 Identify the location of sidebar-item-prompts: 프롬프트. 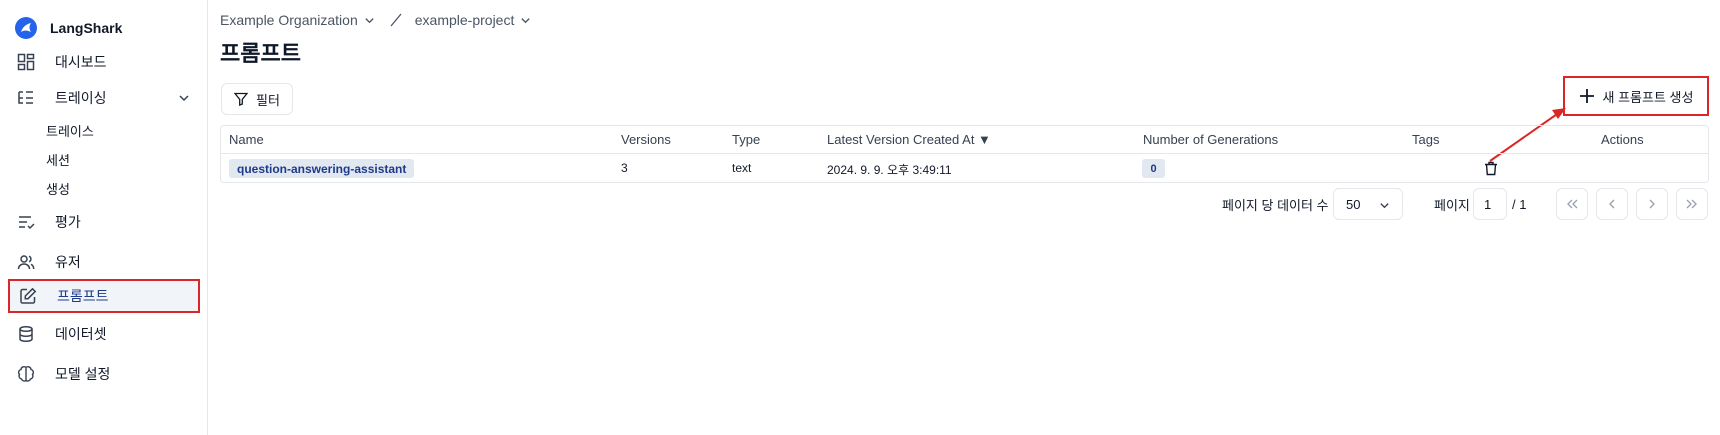
(104, 296).